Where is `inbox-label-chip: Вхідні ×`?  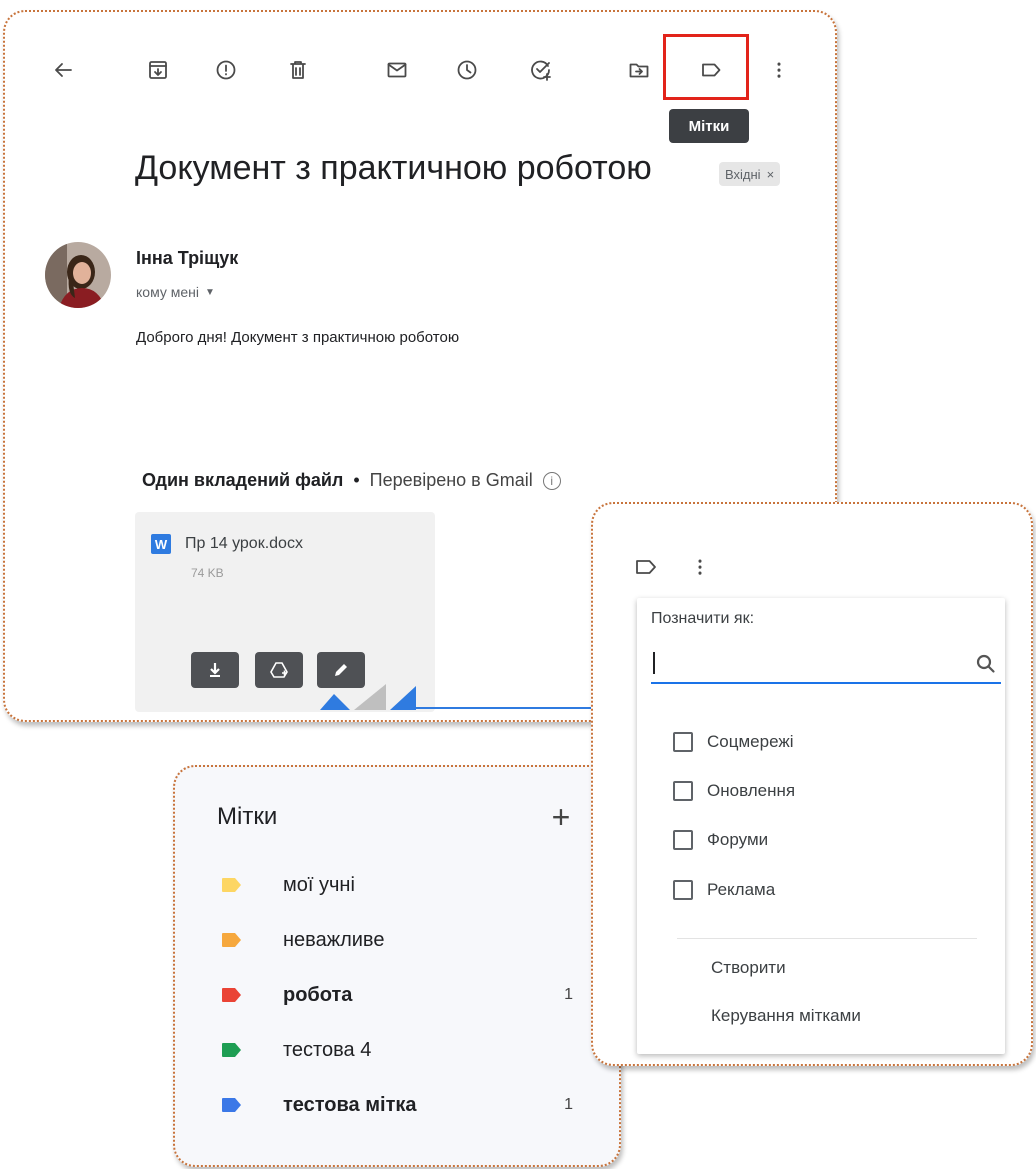 inbox-label-chip: Вхідні × is located at coordinates (750, 174).